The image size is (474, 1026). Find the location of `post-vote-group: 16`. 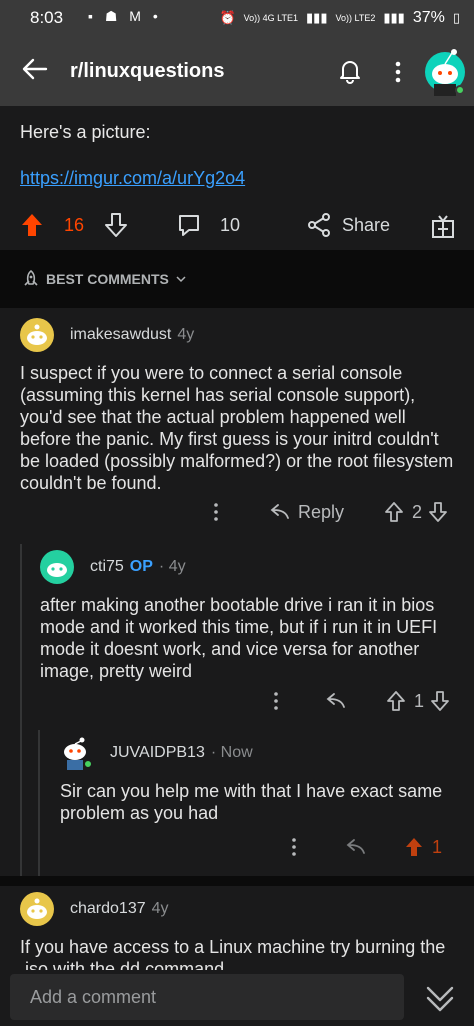

post-vote-group: 16 is located at coordinates (74, 225).